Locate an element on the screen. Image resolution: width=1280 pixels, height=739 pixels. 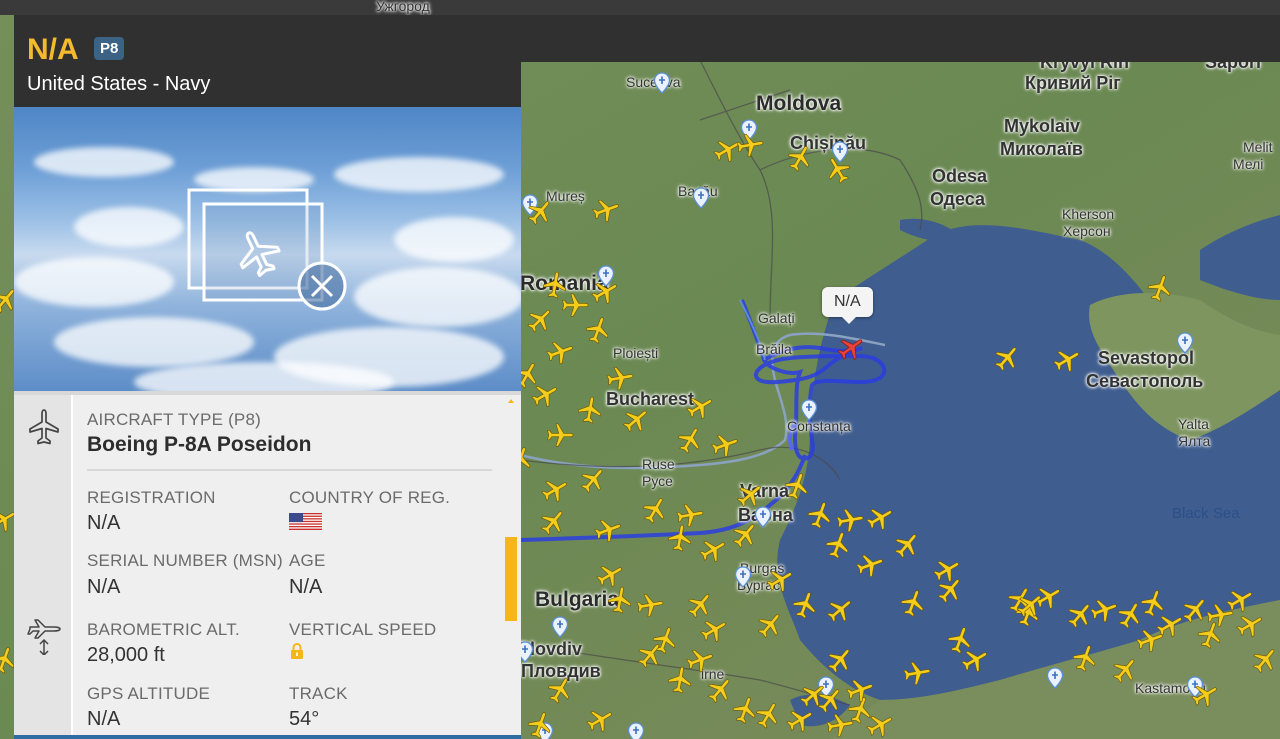
map-label-braila: Brăila is located at coordinates (774, 349).